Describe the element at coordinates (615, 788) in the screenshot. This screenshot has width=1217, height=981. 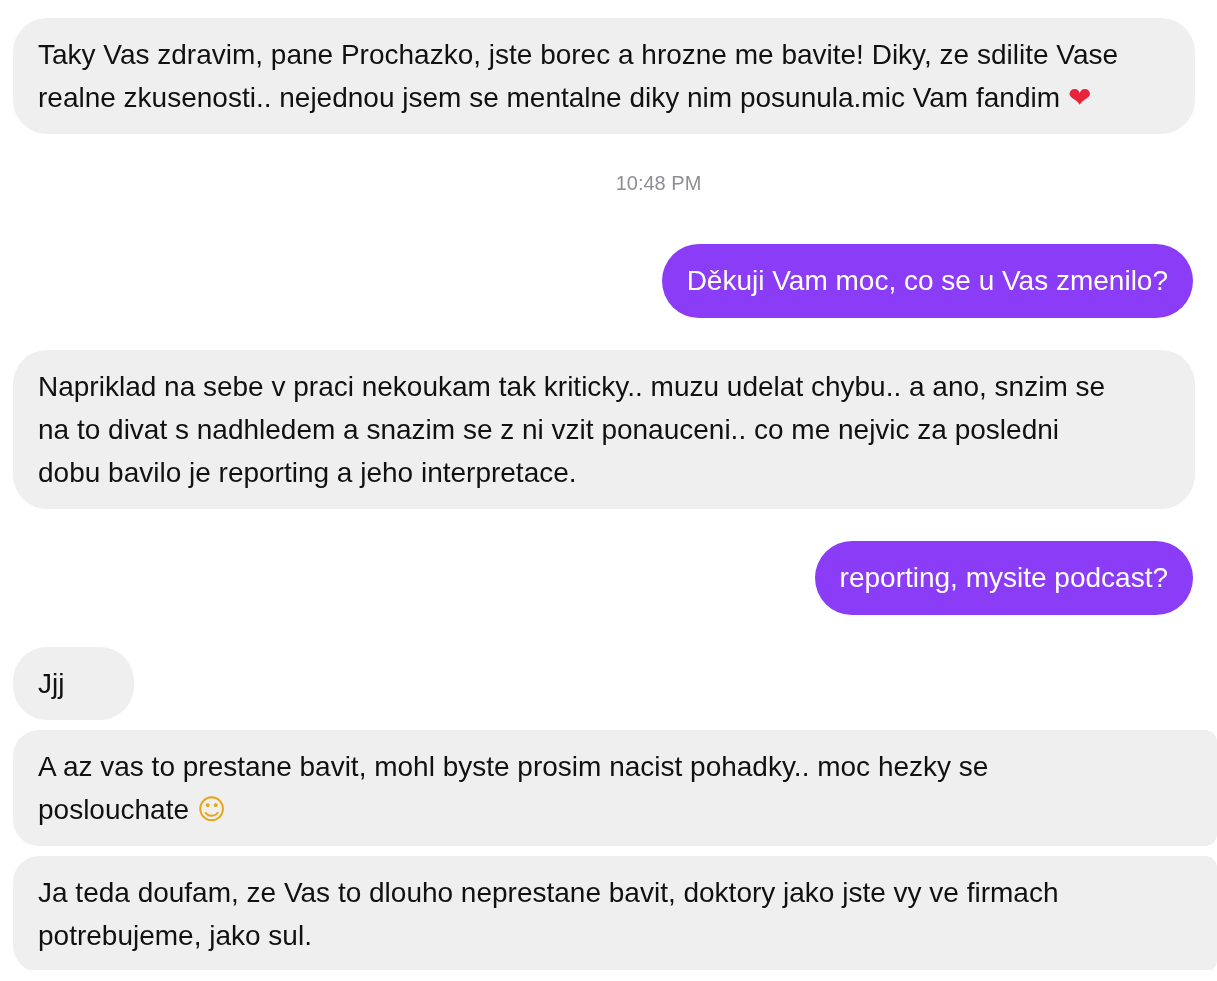
I see `received-message: A az vas to prestane bavit, mohl byste prosim nacist pohadky.. moc hezky se poslouchate ☺` at that location.